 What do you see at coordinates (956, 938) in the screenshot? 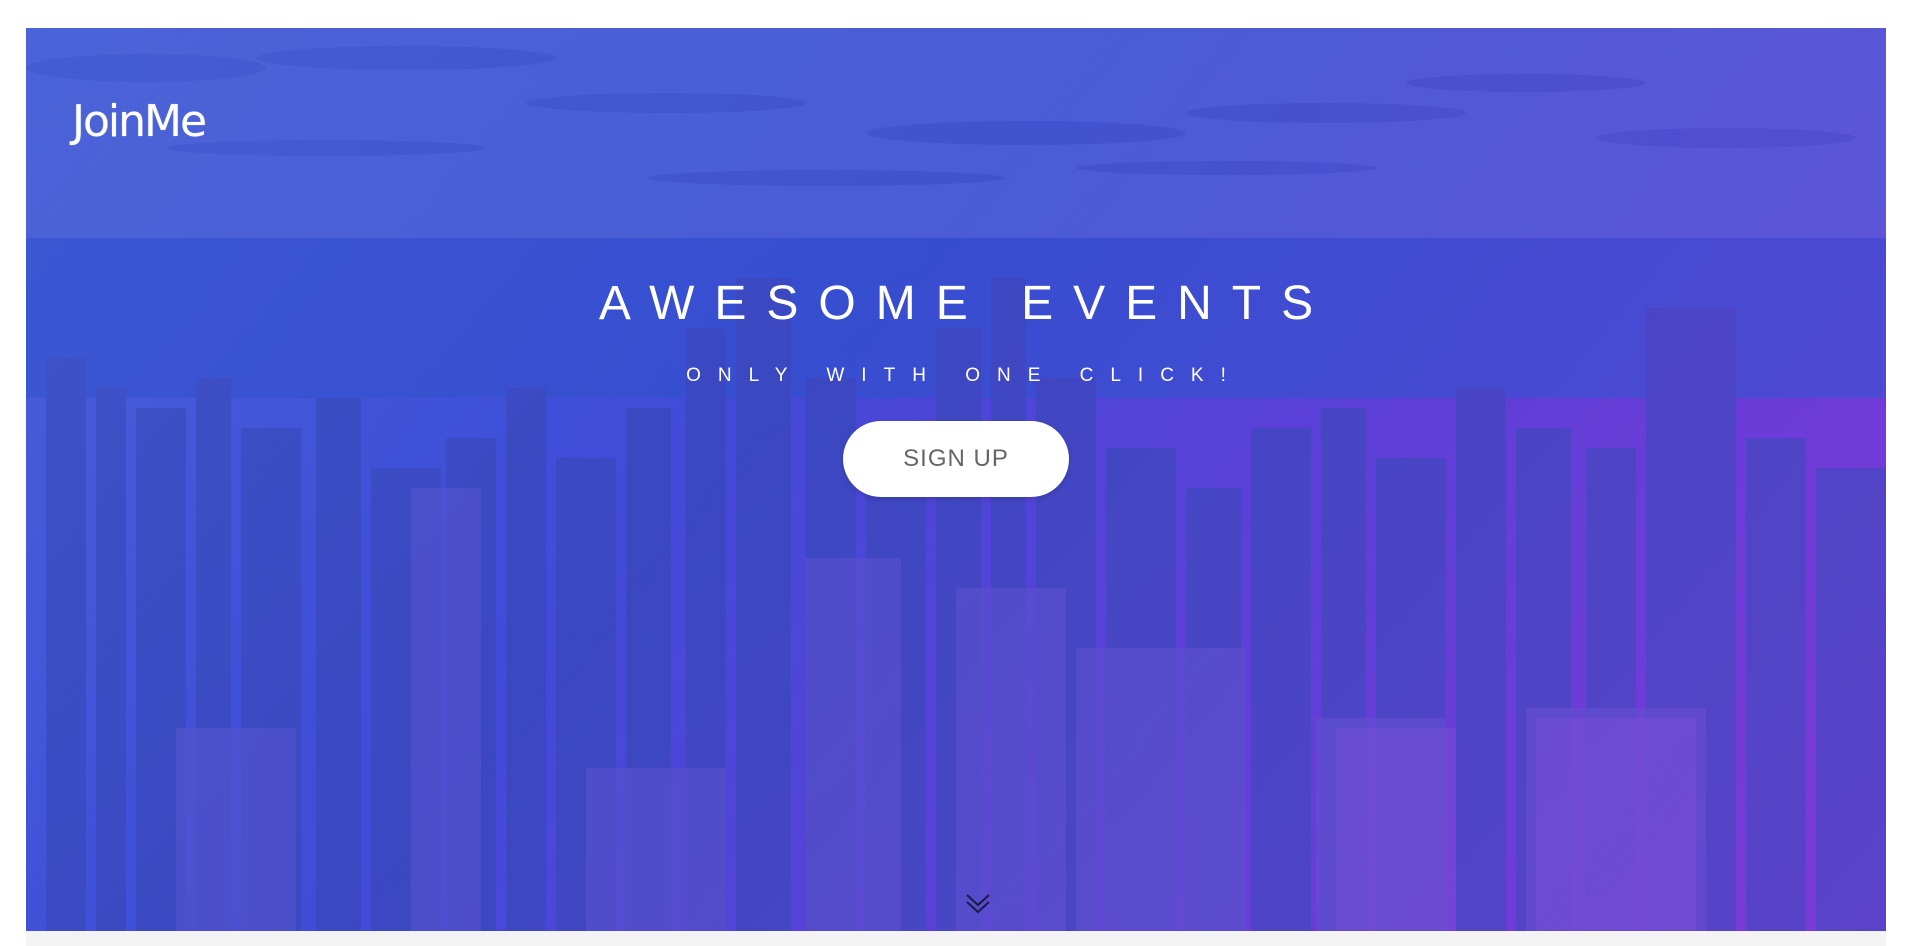
I see `section-divider` at bounding box center [956, 938].